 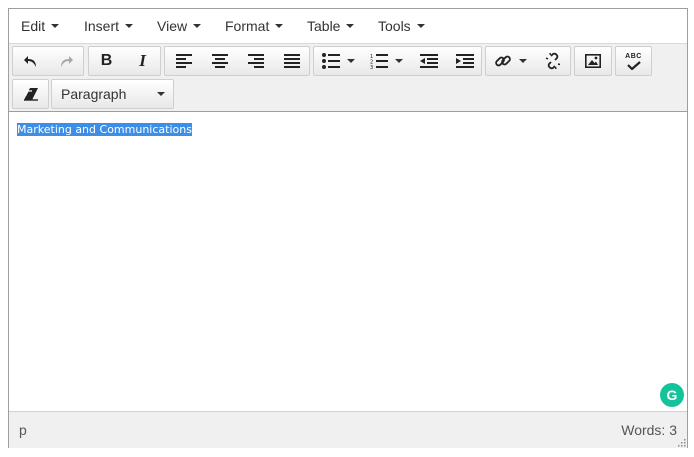 I want to click on indent-button, so click(x=464, y=61).